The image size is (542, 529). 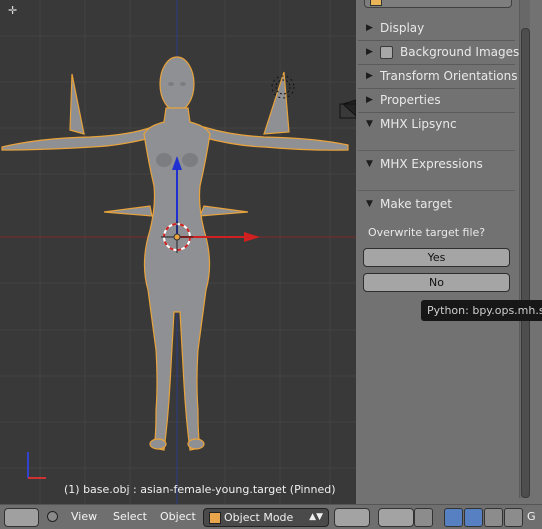 What do you see at coordinates (36, 465) in the screenshot?
I see `axis-gizmo-icon` at bounding box center [36, 465].